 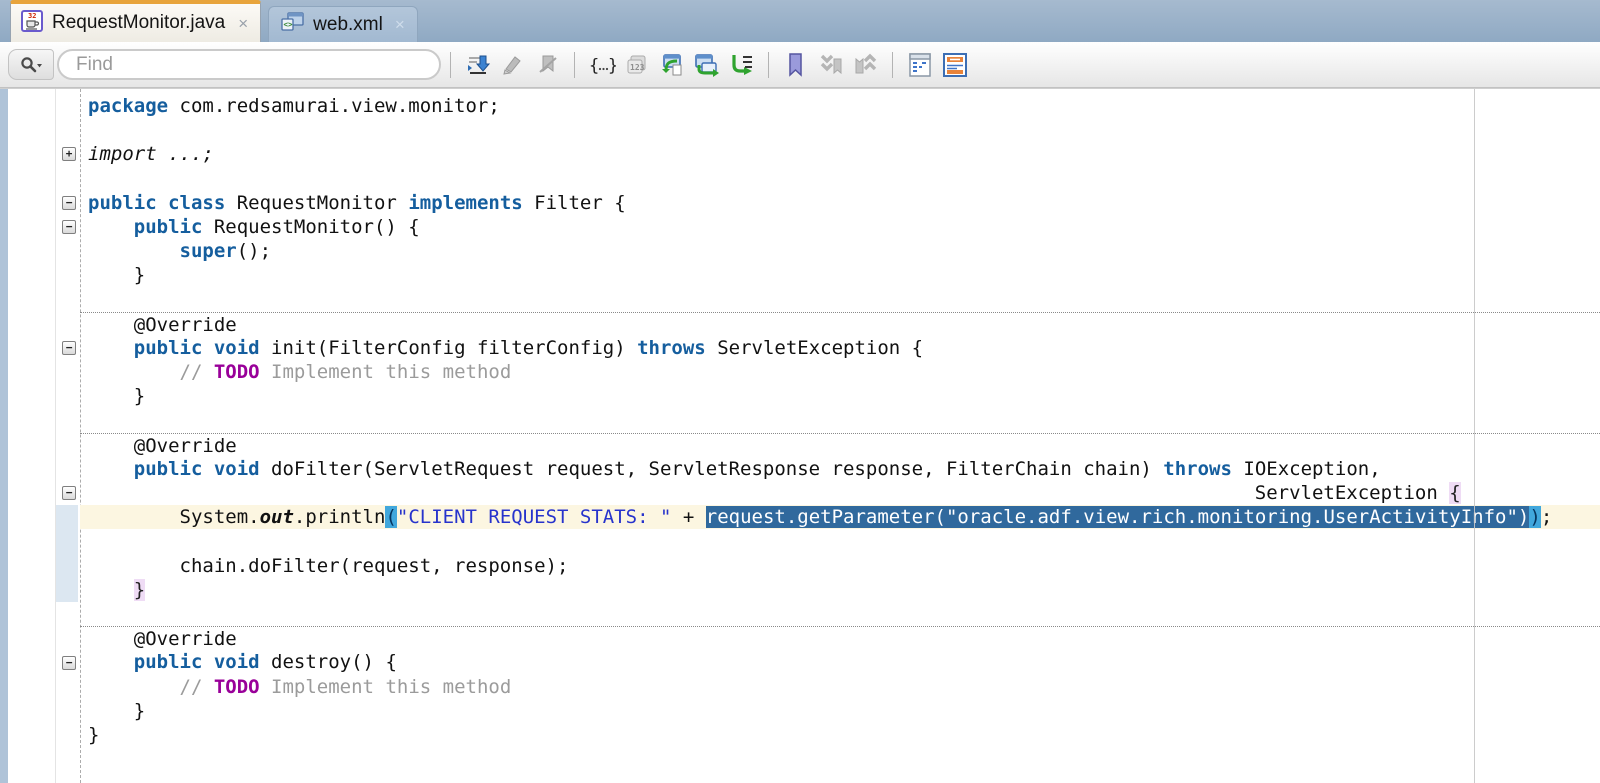 What do you see at coordinates (919, 64) in the screenshot?
I see `compare-with-icon` at bounding box center [919, 64].